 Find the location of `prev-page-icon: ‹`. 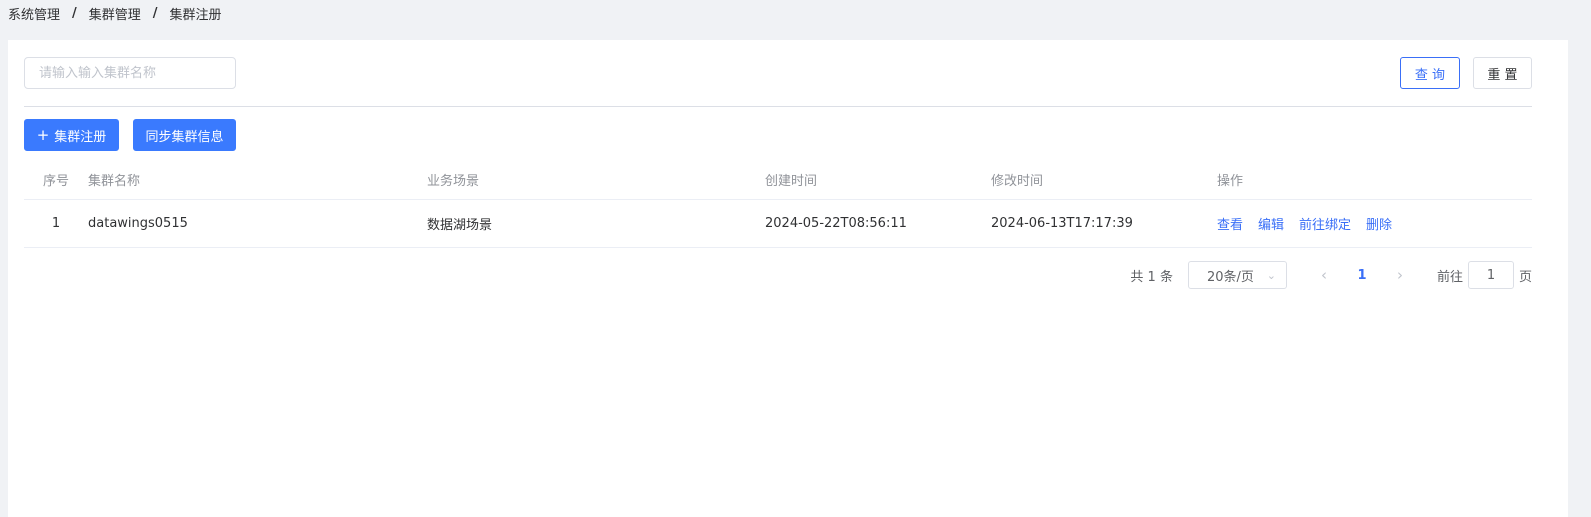

prev-page-icon: ‹ is located at coordinates (1324, 275).